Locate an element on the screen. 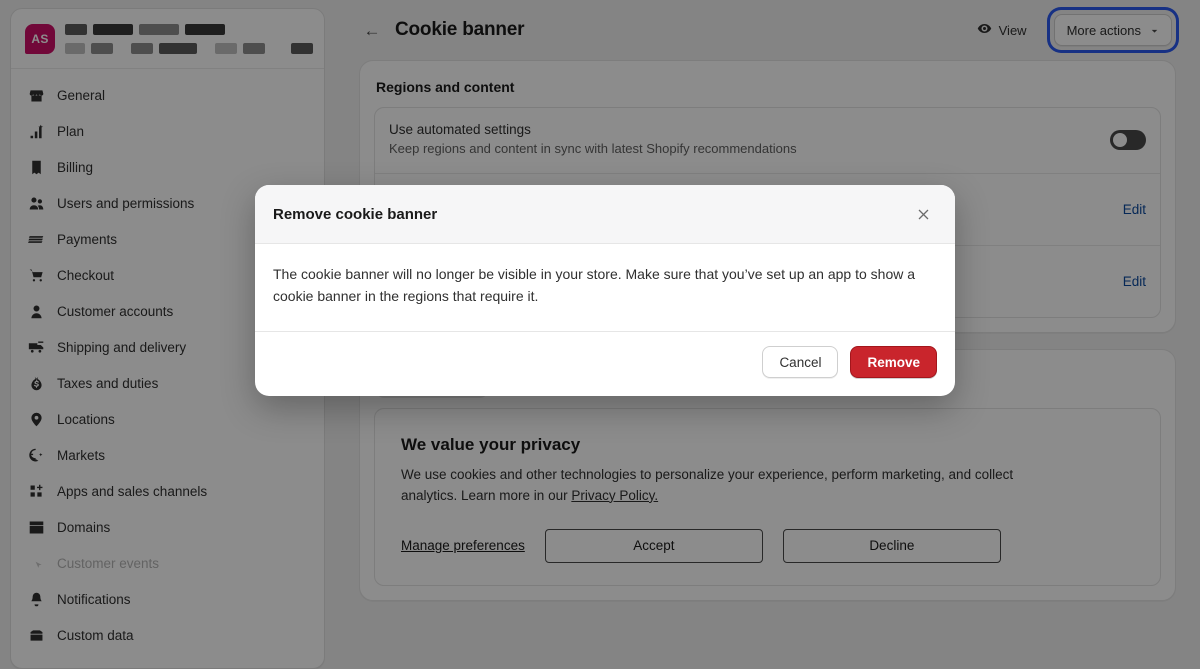 Image resolution: width=1200 pixels, height=669 pixels. cancel-button: Cancel is located at coordinates (800, 362).